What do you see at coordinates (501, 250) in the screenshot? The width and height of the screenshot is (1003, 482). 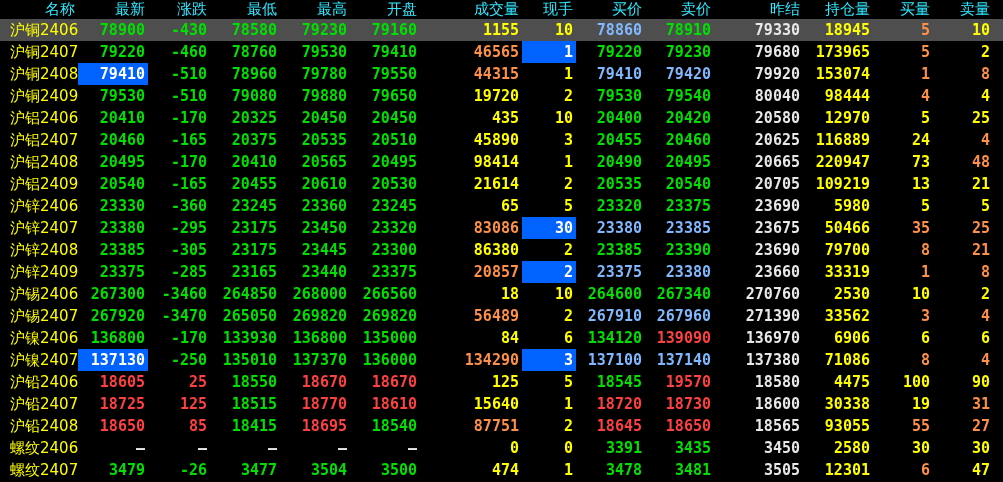 I see `table-row: 沪锌2408 23385 -305 23175 23445 23300 86380 2 23385 23390 23690 79700 8 21` at bounding box center [501, 250].